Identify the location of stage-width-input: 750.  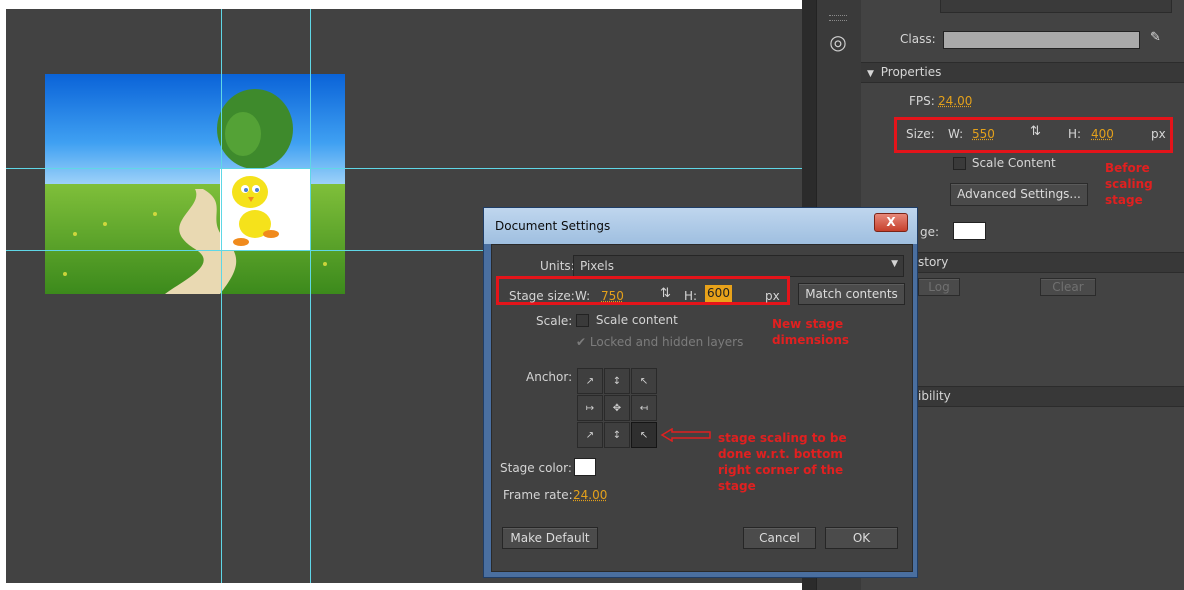
(612, 296).